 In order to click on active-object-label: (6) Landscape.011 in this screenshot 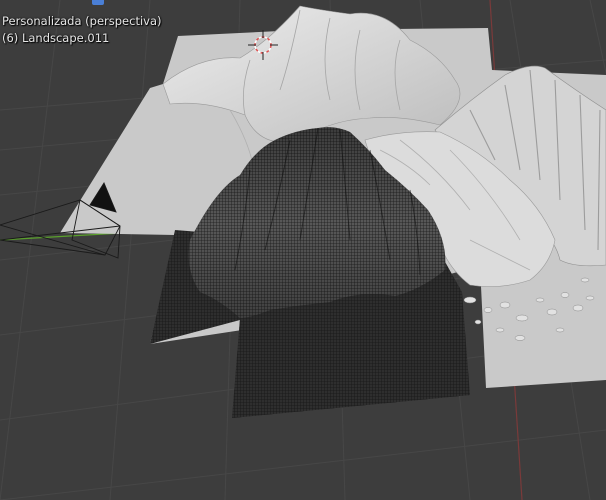, I will do `click(56, 38)`.